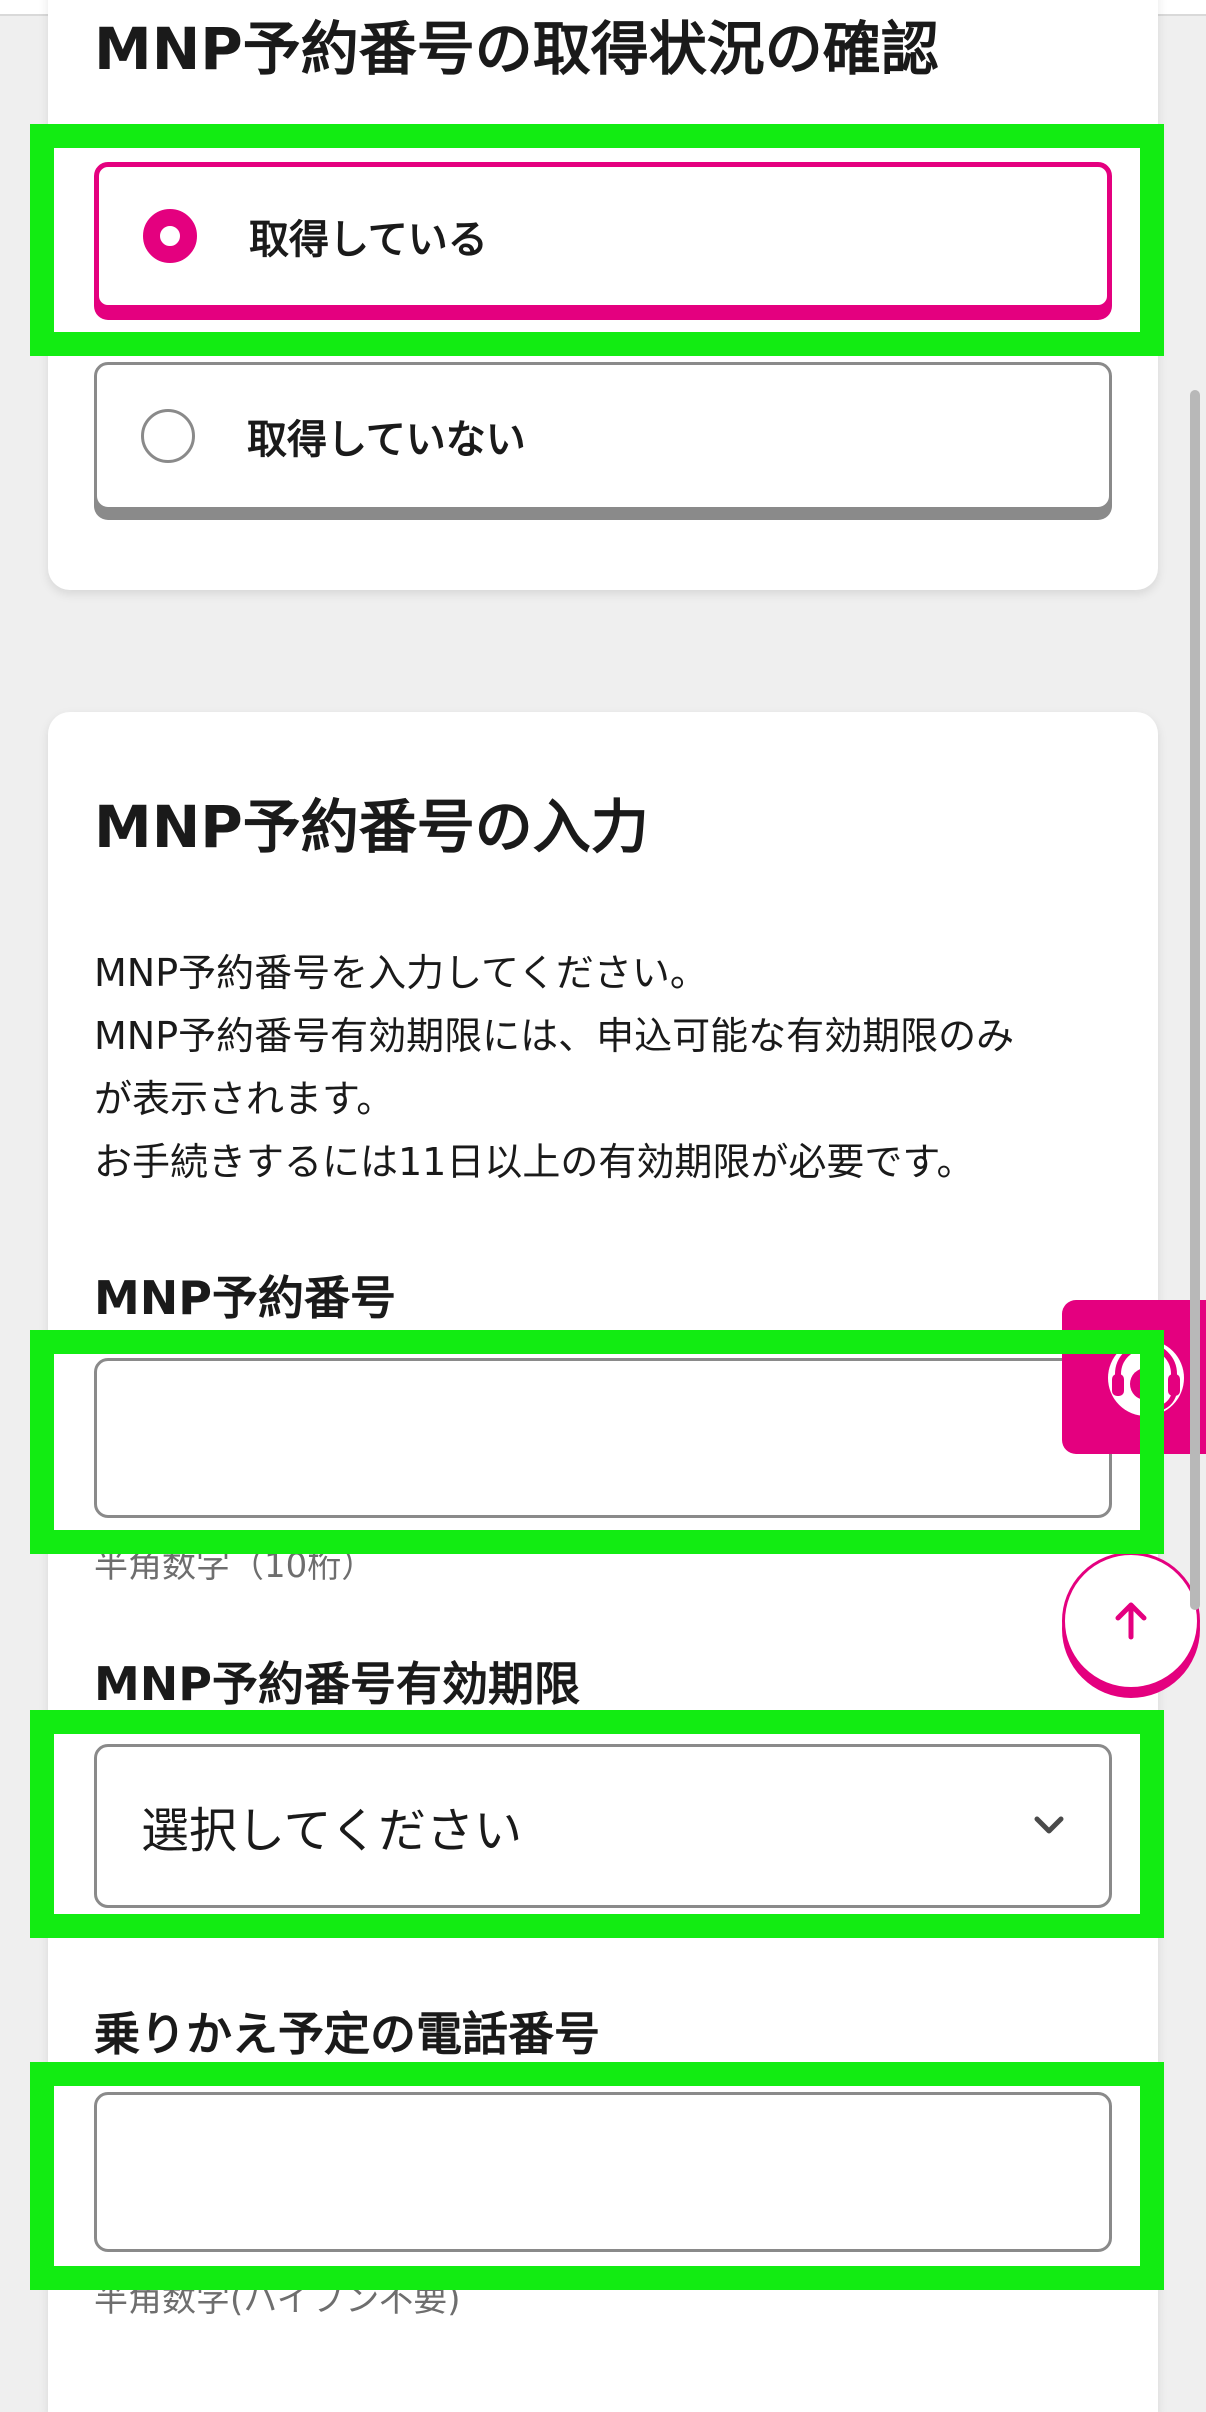 The height and width of the screenshot is (2412, 1206). What do you see at coordinates (603, 2172) in the screenshot?
I see `phone-number-input` at bounding box center [603, 2172].